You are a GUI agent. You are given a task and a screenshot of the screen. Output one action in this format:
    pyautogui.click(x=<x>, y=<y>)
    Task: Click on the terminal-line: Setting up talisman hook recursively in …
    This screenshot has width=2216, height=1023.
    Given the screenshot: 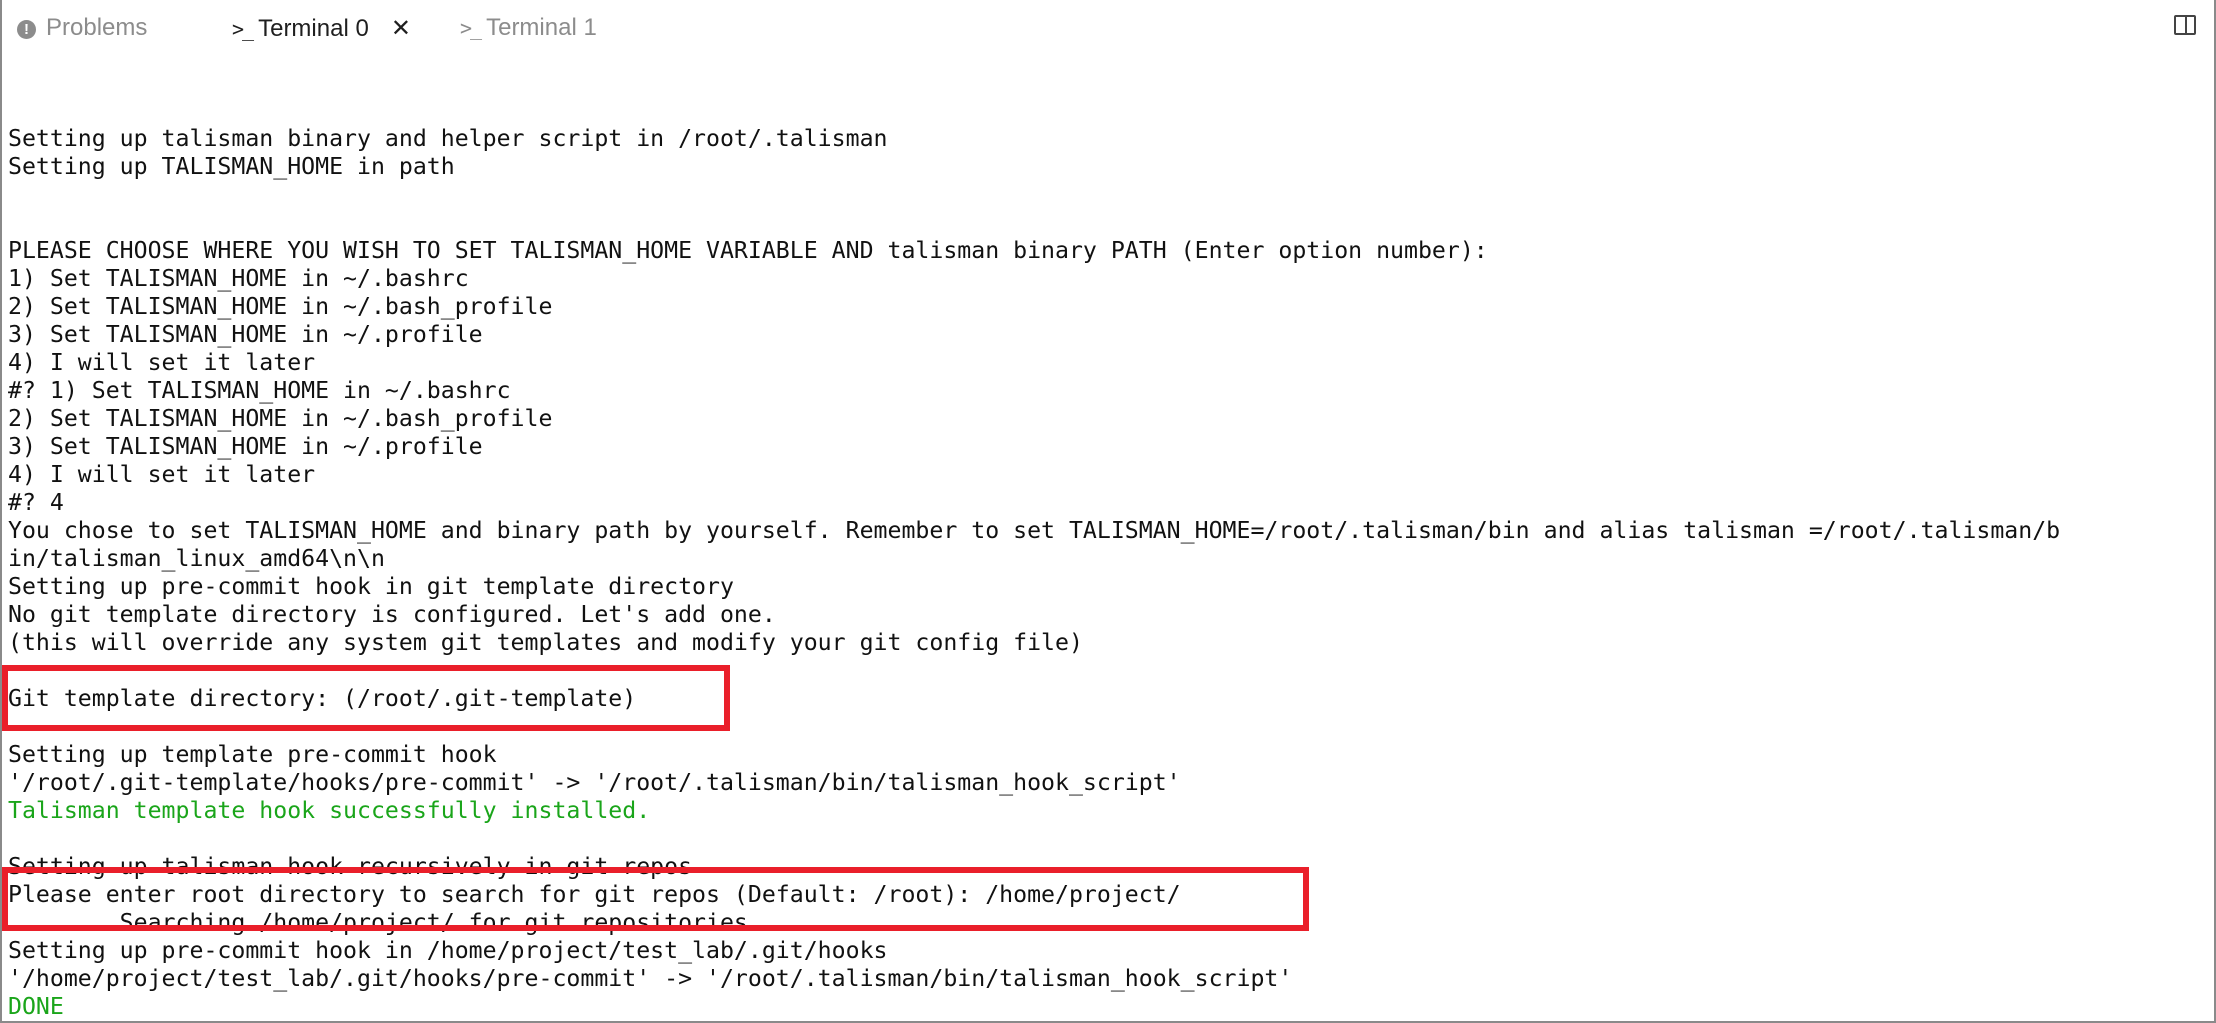 What is the action you would take?
    pyautogui.click(x=350, y=866)
    